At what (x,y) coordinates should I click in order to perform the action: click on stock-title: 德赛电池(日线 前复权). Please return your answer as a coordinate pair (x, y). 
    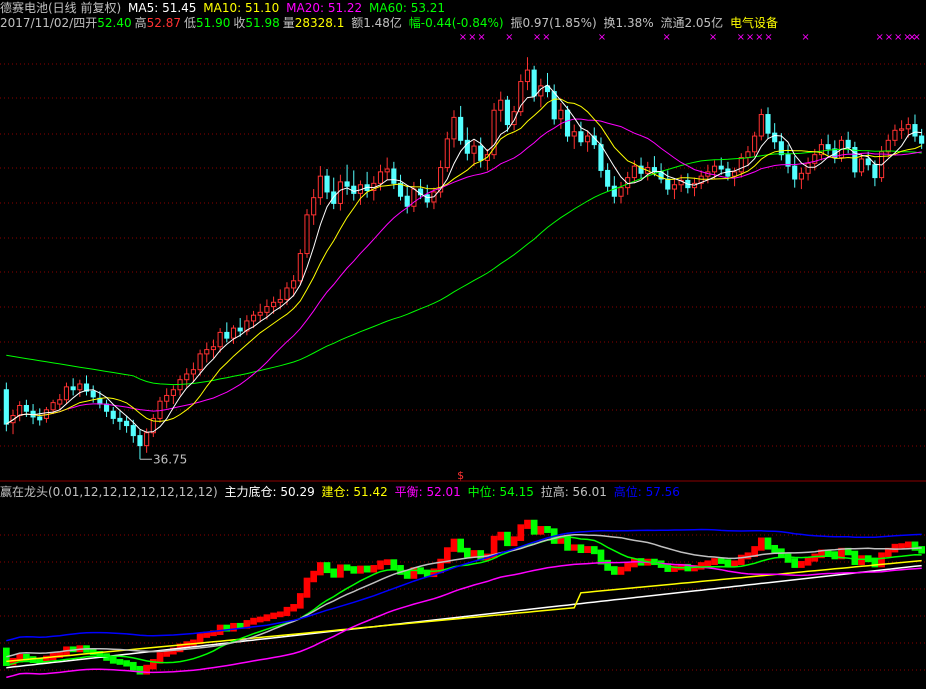
    Looking at the image, I should click on (60, 8).